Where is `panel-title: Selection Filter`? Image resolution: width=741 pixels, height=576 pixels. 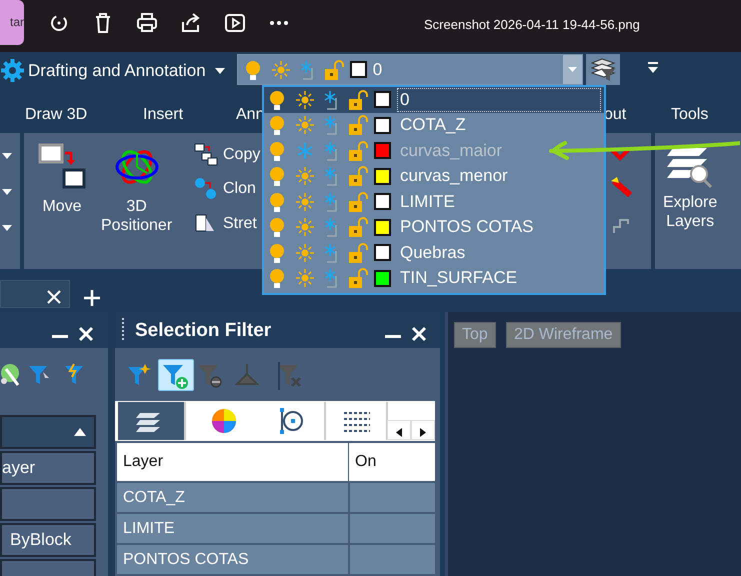
panel-title: Selection Filter is located at coordinates (203, 331).